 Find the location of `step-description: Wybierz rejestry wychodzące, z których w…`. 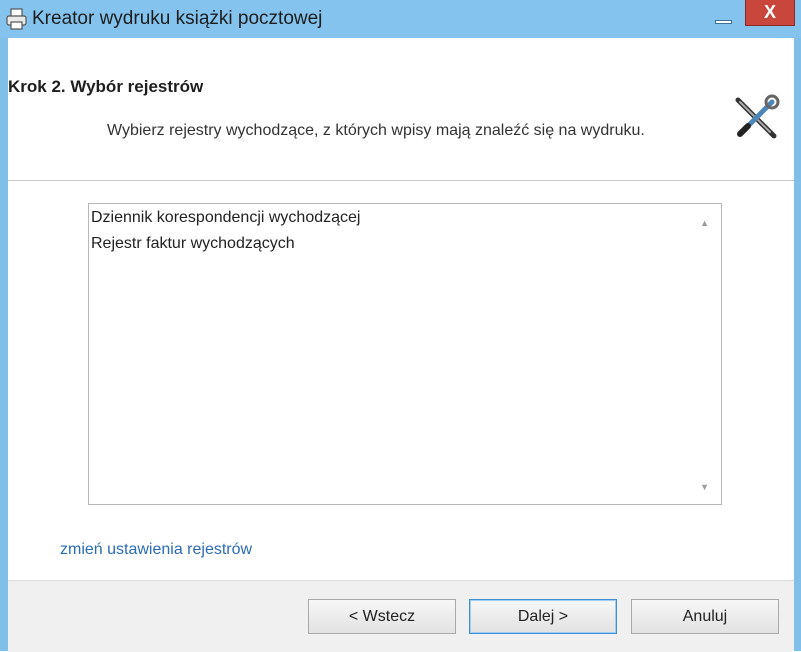

step-description: Wybierz rejestry wychodzące, z których w… is located at coordinates (376, 130).